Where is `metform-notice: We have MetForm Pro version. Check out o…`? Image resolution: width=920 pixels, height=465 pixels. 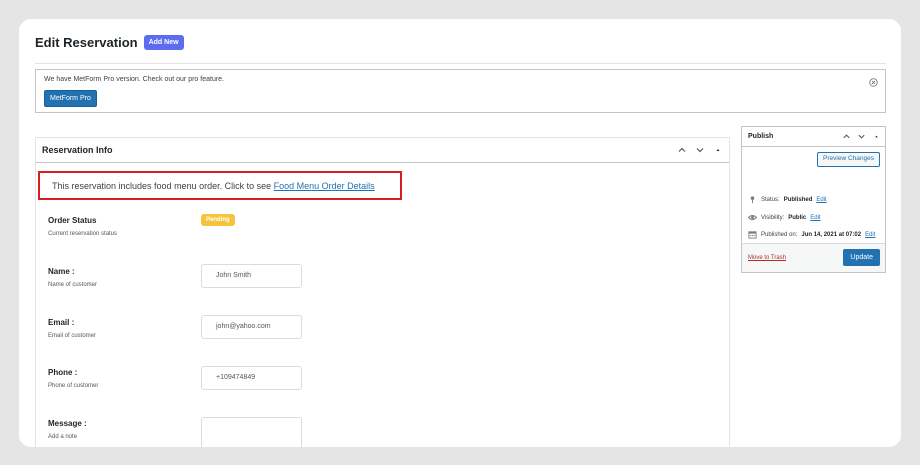 metform-notice: We have MetForm Pro version. Check out o… is located at coordinates (460, 91).